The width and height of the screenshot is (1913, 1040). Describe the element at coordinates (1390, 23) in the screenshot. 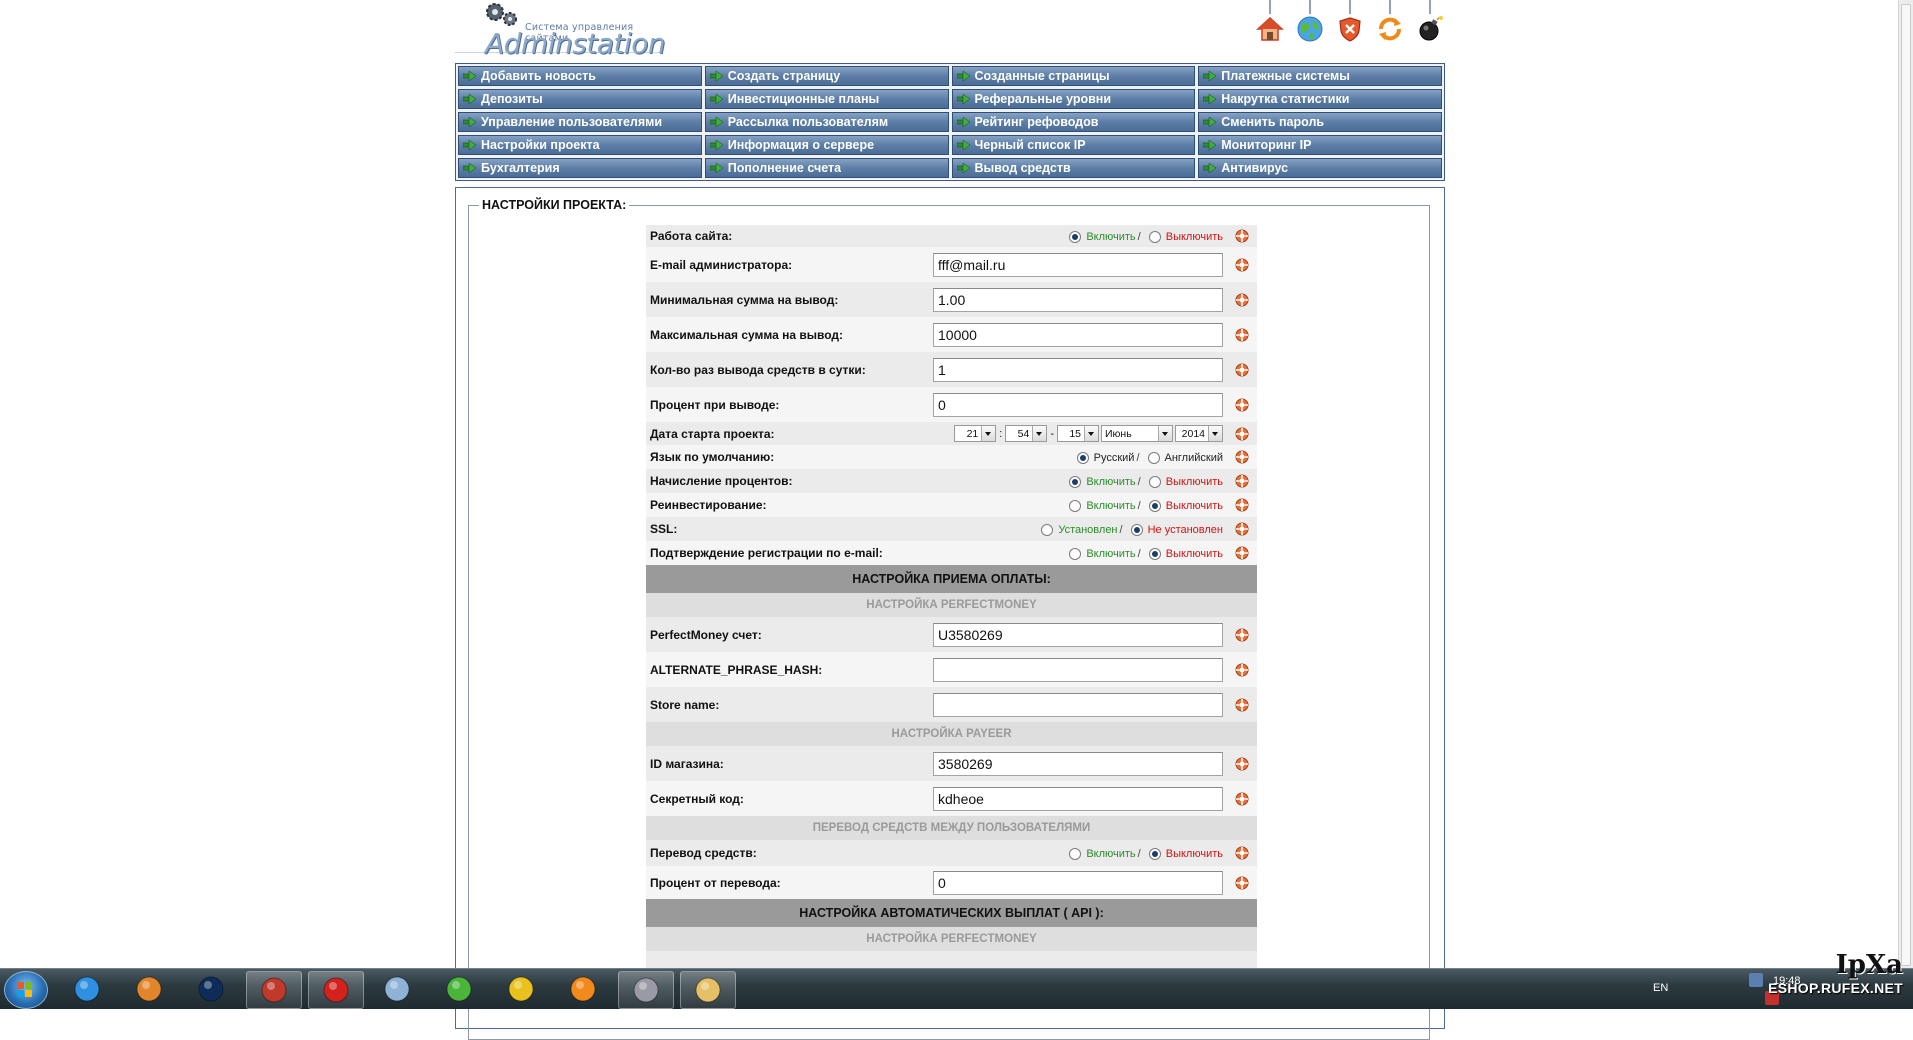

I see `refresh-icon` at that location.